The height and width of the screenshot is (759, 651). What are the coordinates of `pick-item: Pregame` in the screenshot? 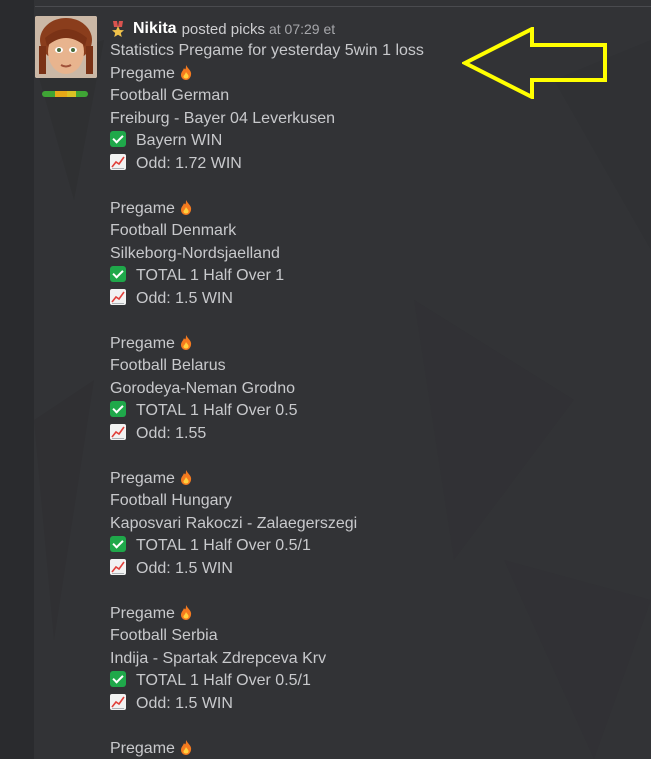 It's located at (370, 737).